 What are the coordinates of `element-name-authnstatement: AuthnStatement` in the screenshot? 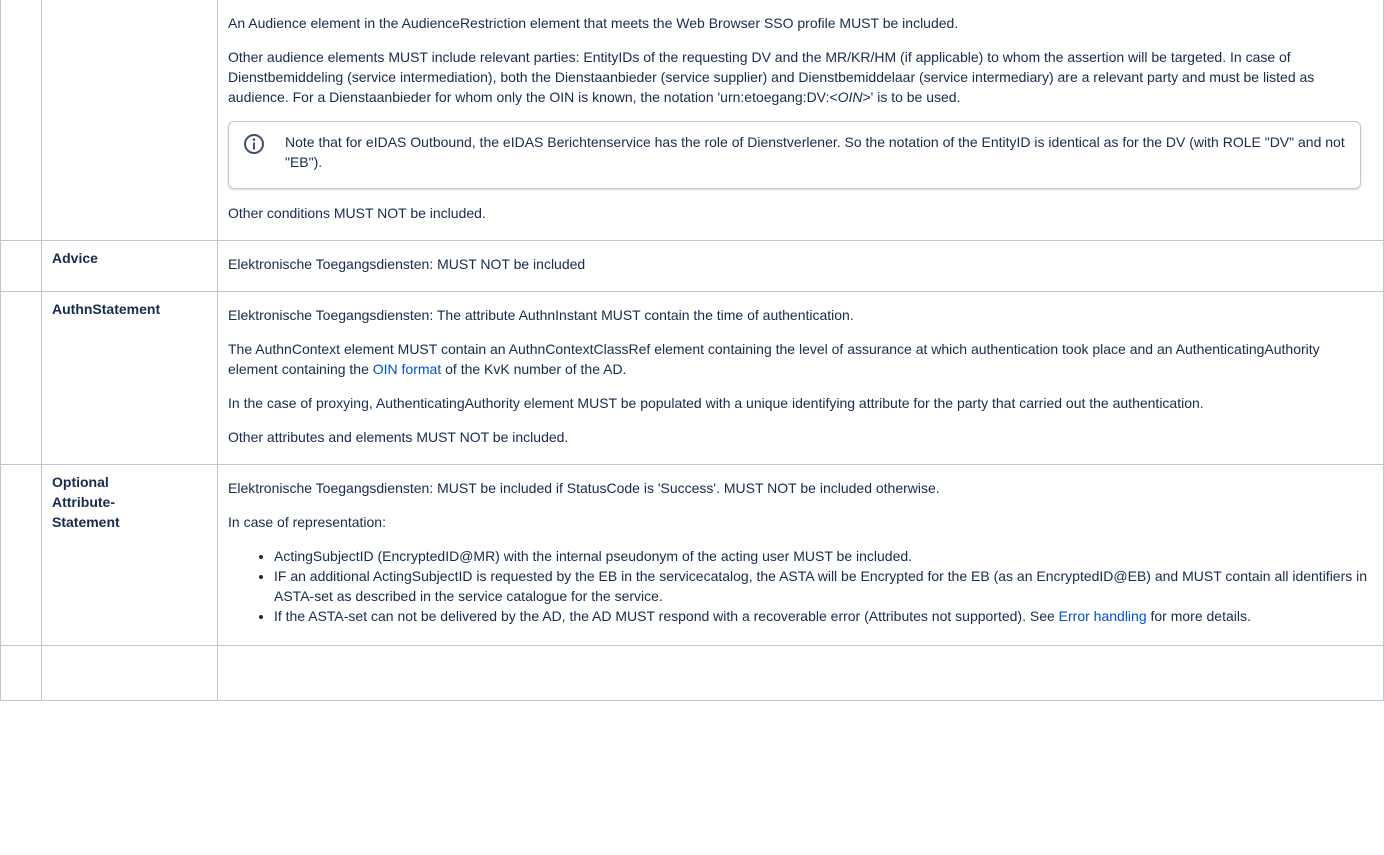 It's located at (129, 378).